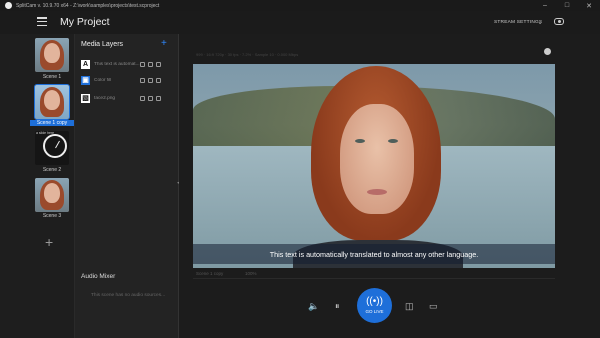  I want to click on clock-icon, so click(55, 146).